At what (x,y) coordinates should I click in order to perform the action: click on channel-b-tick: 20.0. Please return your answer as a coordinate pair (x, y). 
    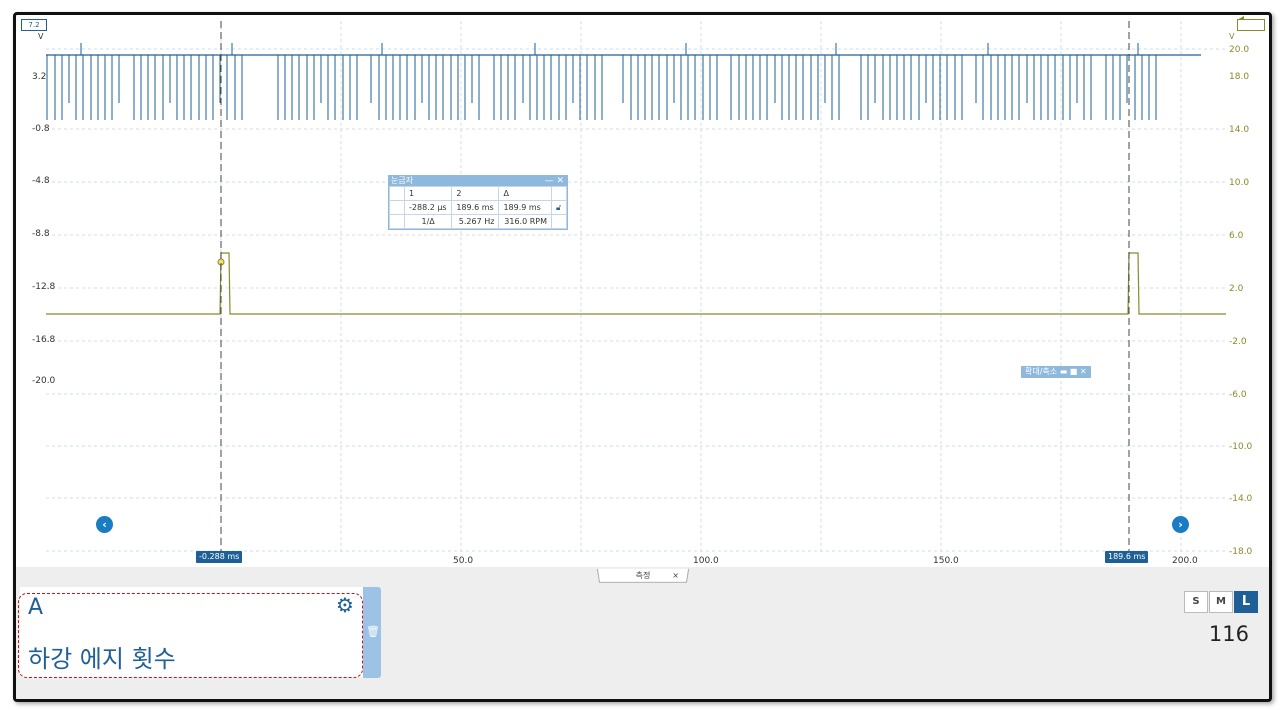
    Looking at the image, I should click on (1239, 50).